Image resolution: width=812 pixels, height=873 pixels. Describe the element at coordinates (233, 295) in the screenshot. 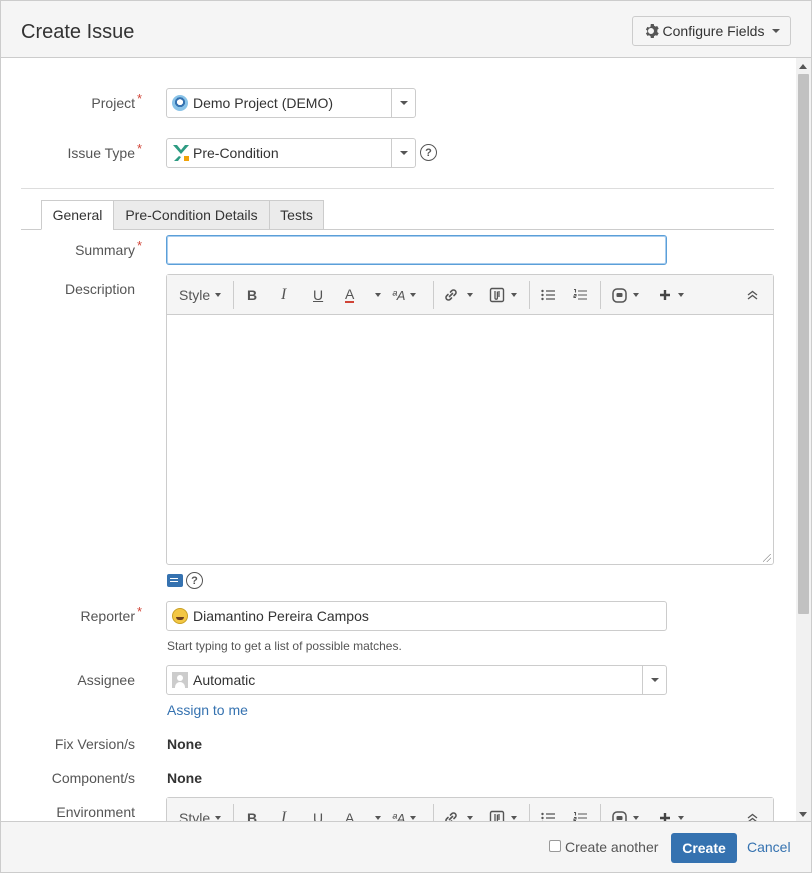

I see `toolbar-separator` at that location.